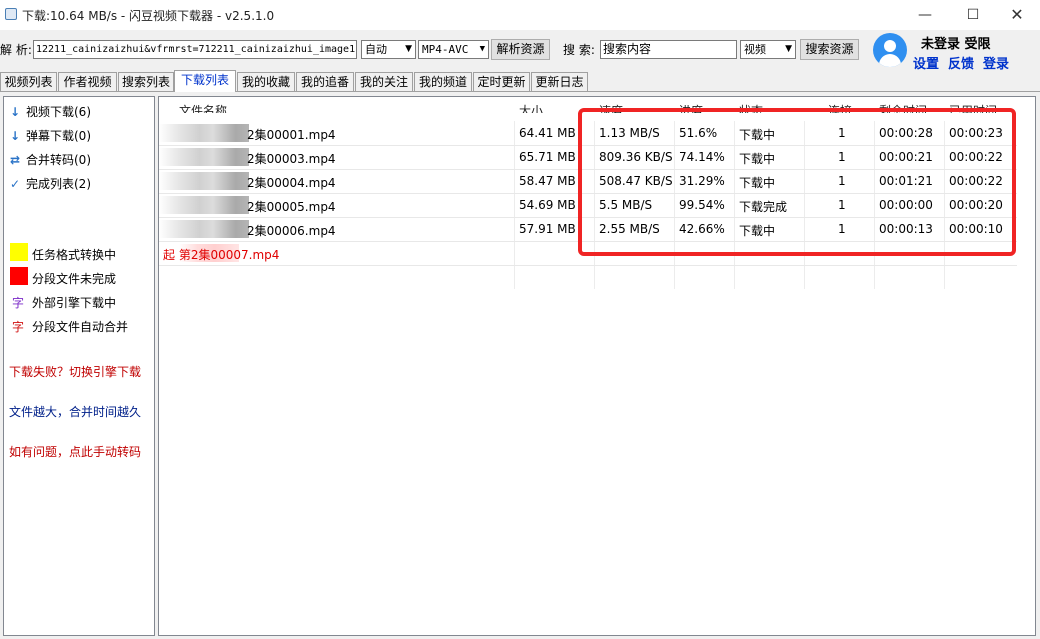 The image size is (1040, 639). I want to click on tab-search-list: 搜索列表, so click(146, 81).